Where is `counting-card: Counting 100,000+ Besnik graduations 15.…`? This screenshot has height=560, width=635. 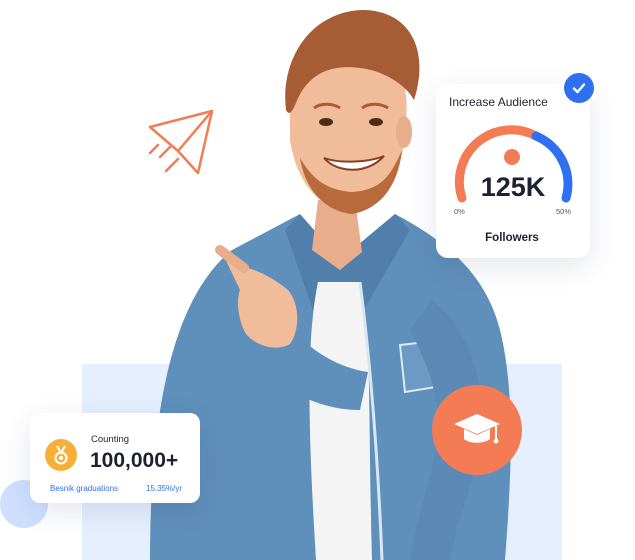
counting-card: Counting 100,000+ Besnik graduations 15.… is located at coordinates (115, 458).